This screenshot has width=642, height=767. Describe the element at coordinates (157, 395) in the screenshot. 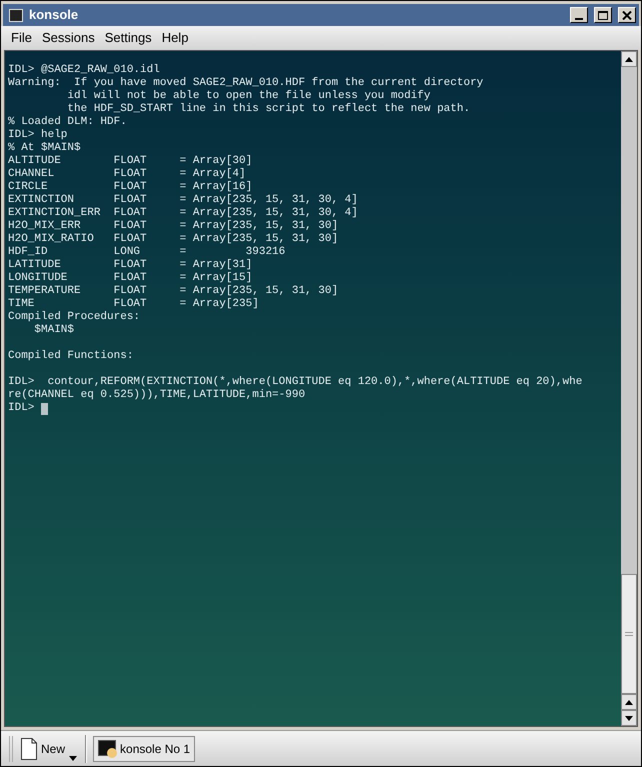

I see `terminal-line: re(CHANNEL eq 0.525))),TIME,LATITUDE,min=-990` at that location.